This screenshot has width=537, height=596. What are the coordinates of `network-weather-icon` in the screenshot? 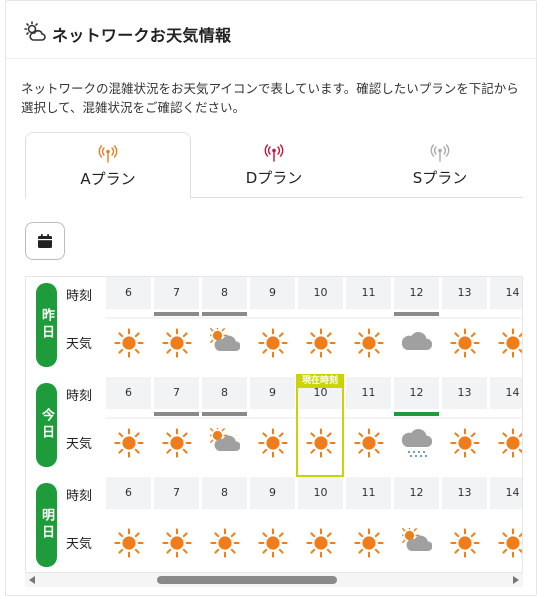 It's located at (35, 31).